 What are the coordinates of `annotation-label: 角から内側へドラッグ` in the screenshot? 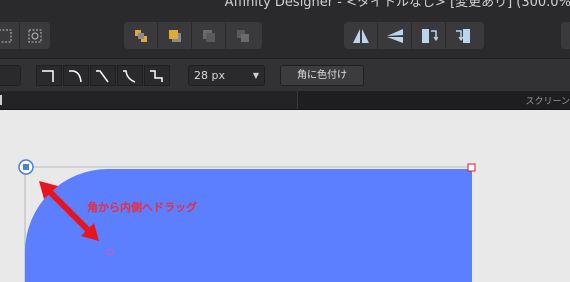 It's located at (142, 207).